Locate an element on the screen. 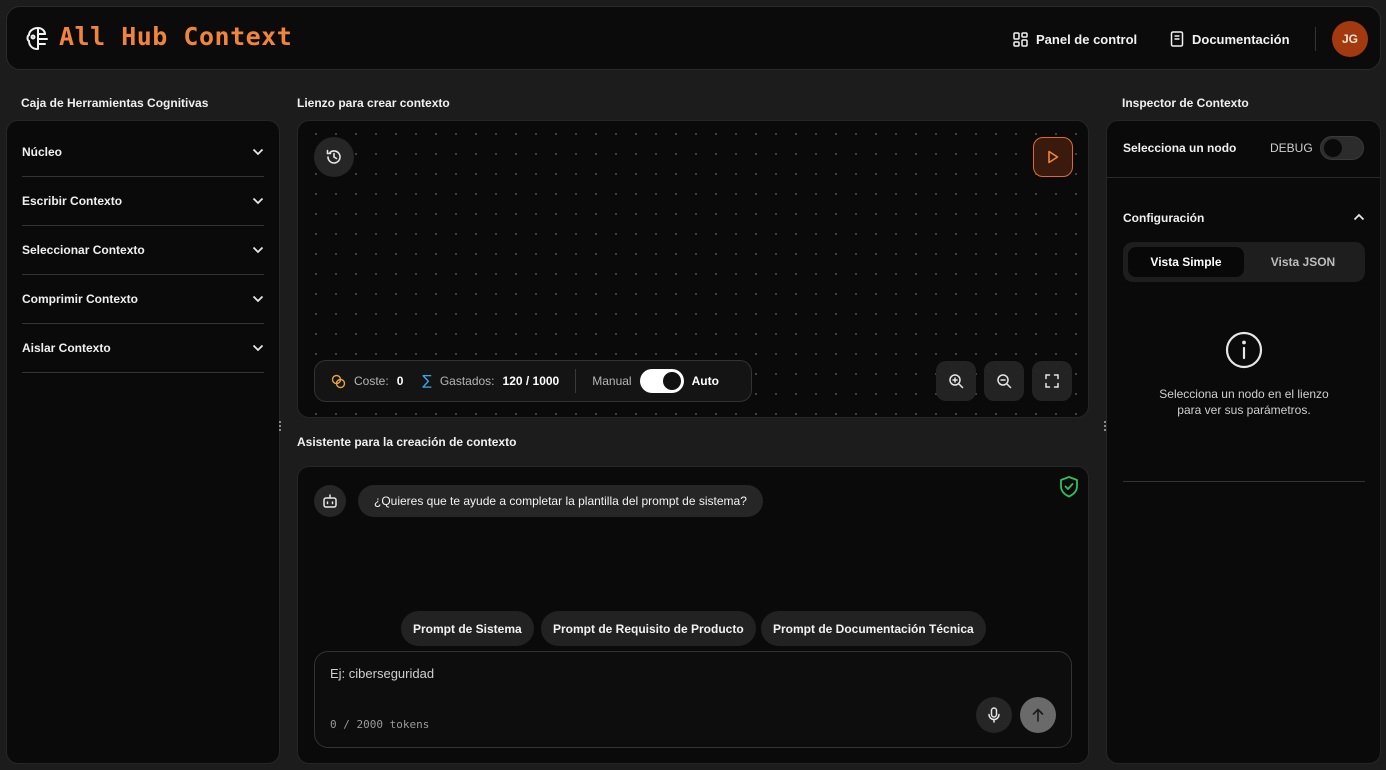  bot-icon is located at coordinates (330, 501).